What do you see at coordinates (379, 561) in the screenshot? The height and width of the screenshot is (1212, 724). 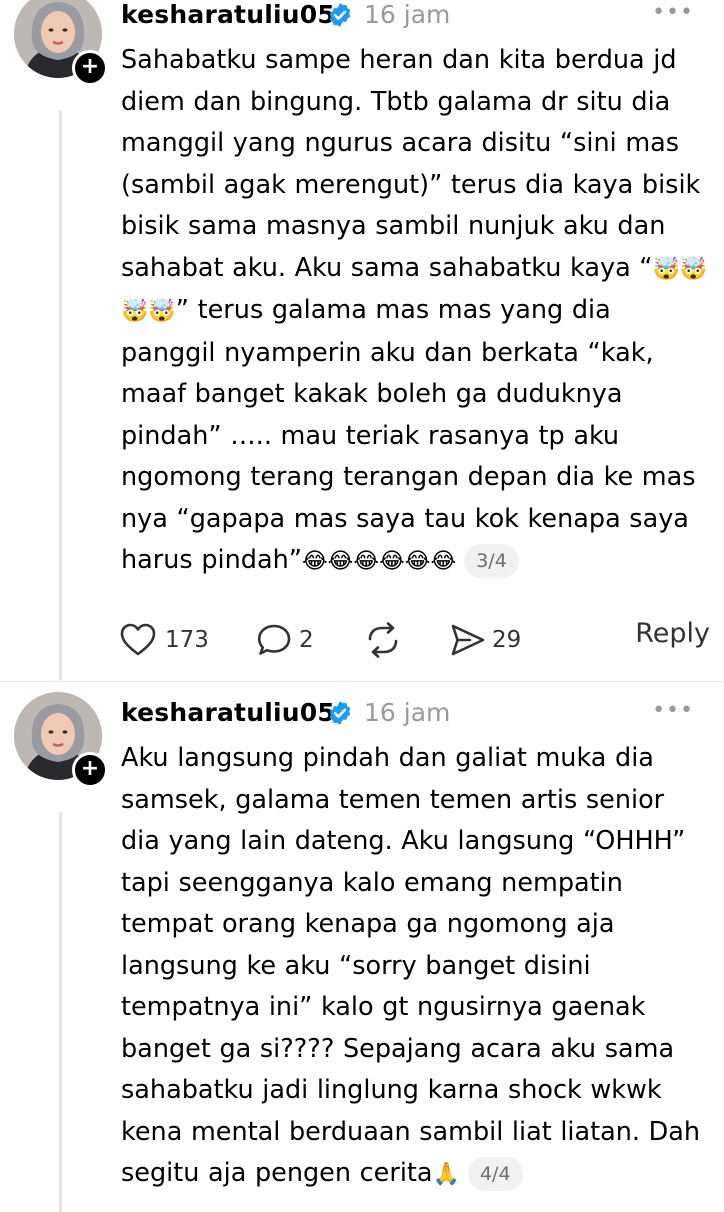 I see `emoji-laughing: 😂😂😂😂😂😂` at bounding box center [379, 561].